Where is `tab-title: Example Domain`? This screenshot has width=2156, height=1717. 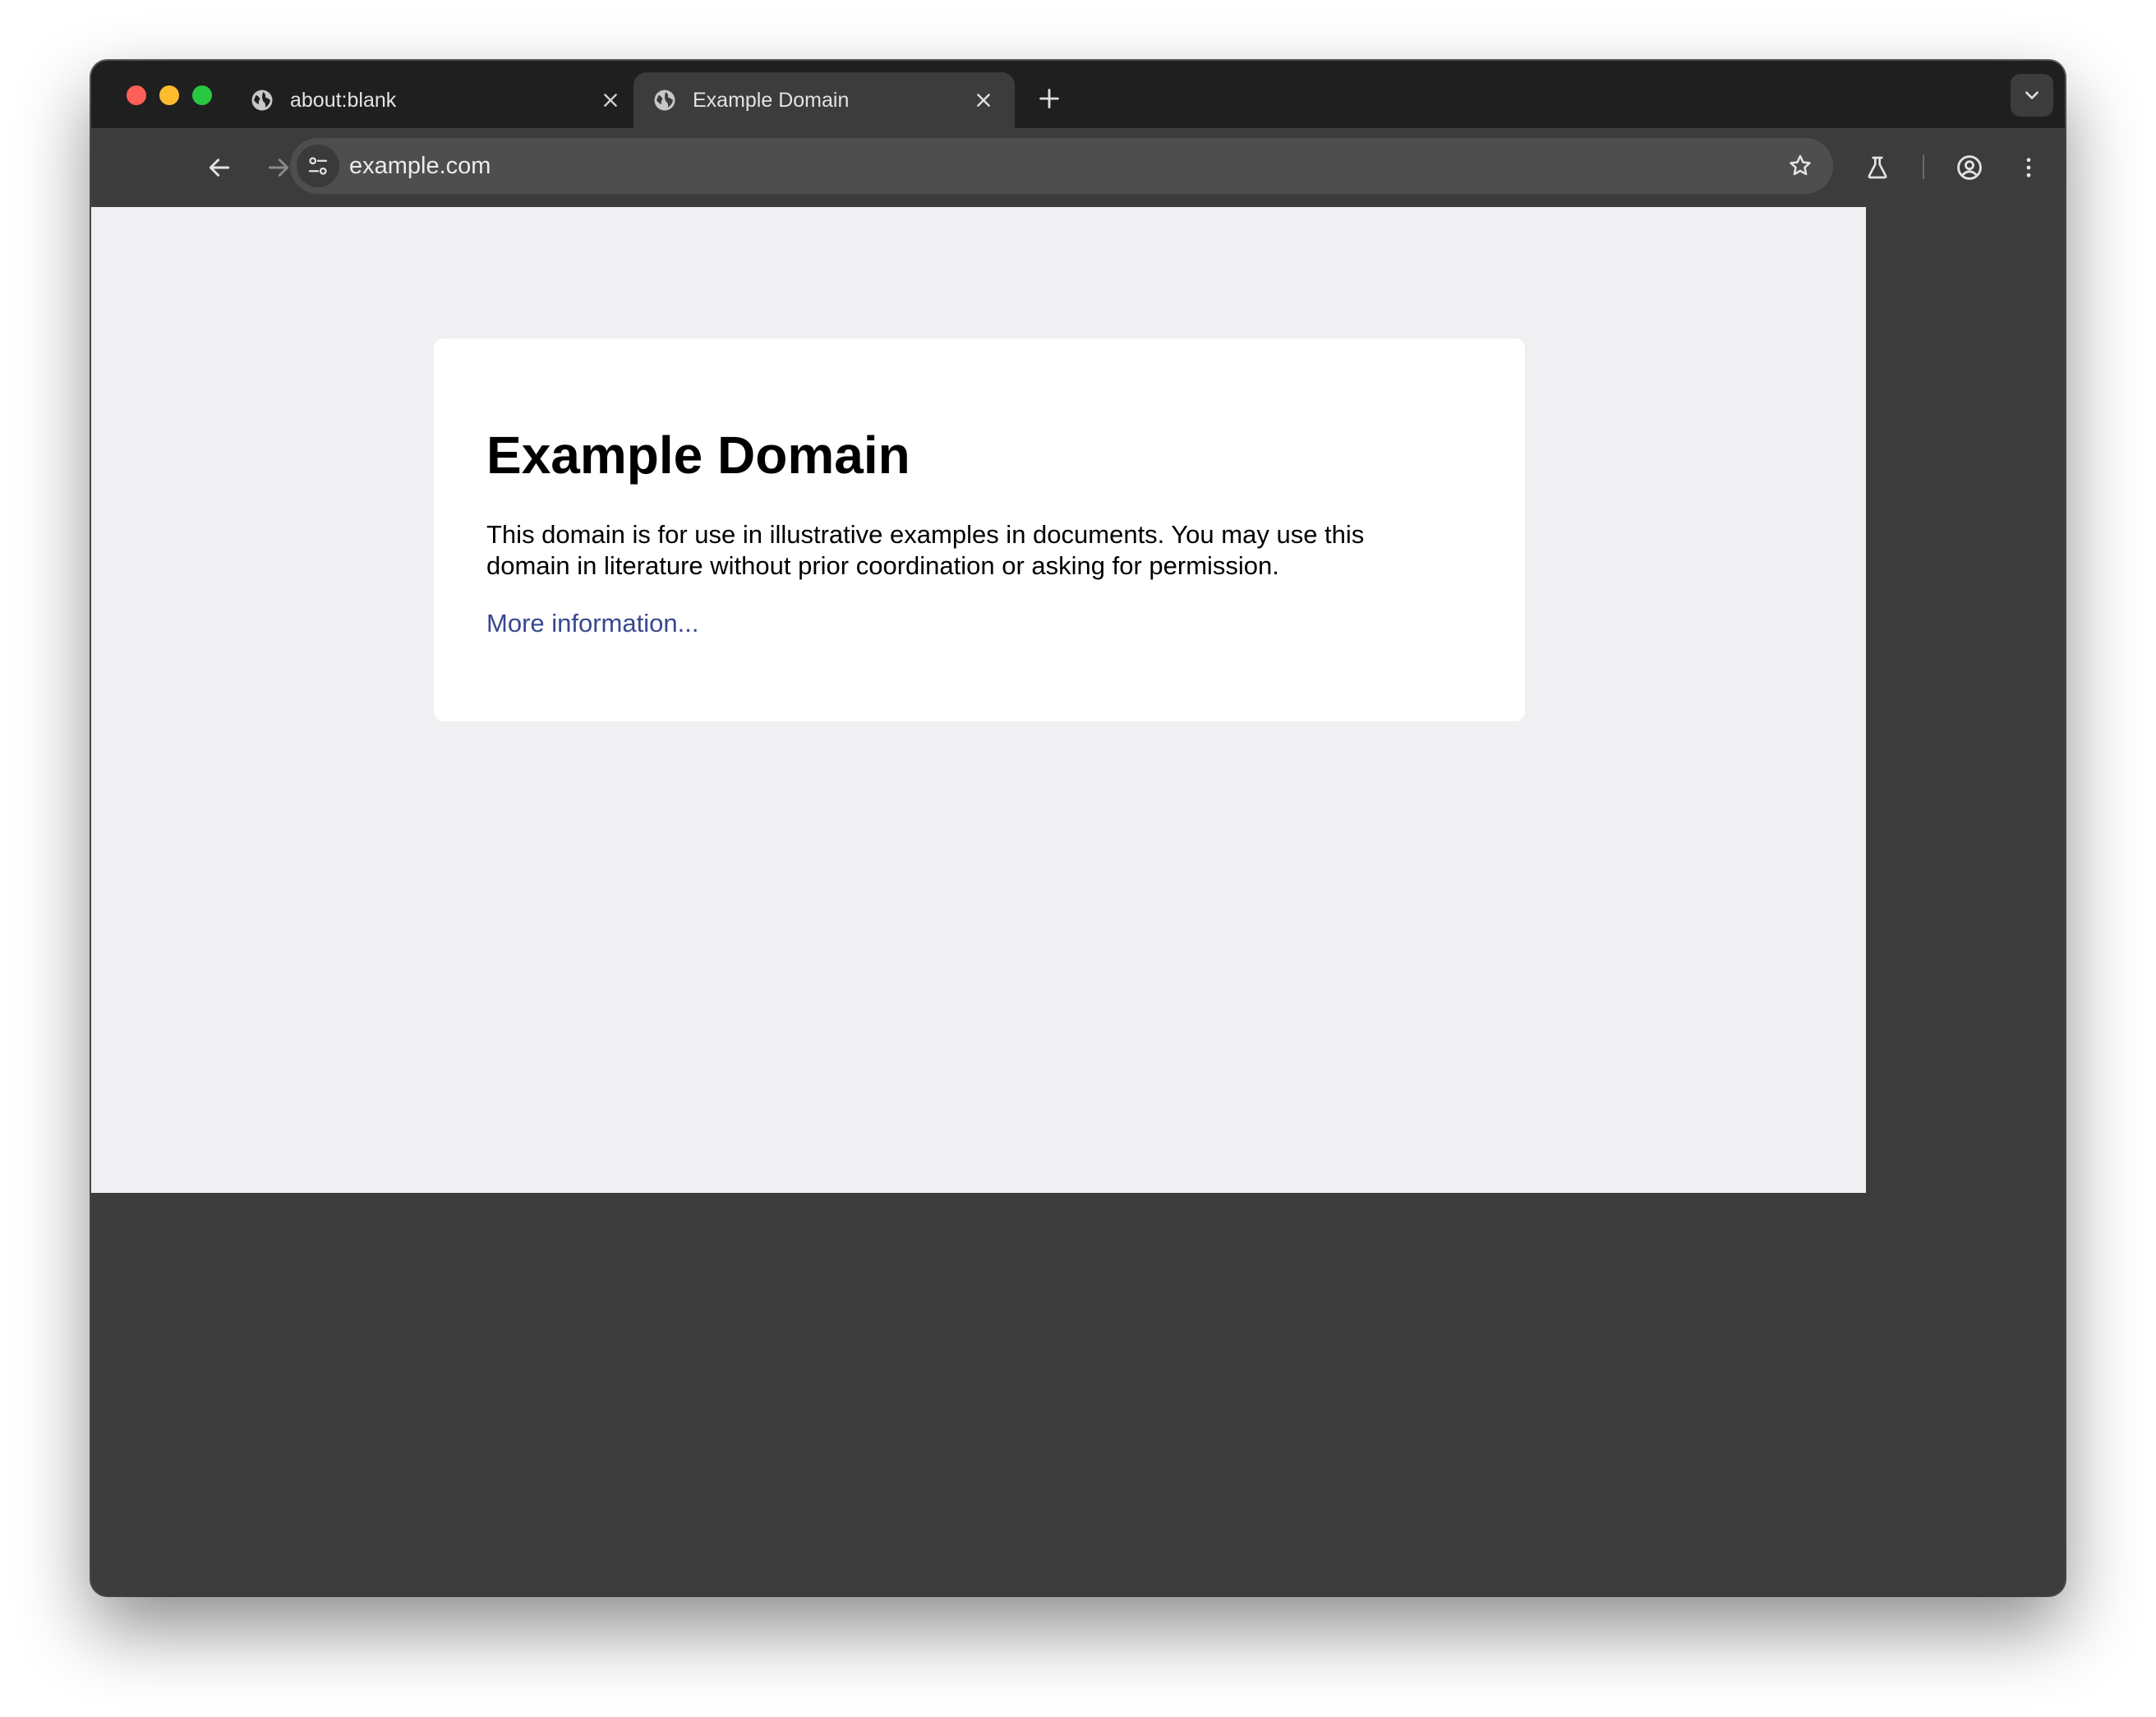 tab-title: Example Domain is located at coordinates (771, 100).